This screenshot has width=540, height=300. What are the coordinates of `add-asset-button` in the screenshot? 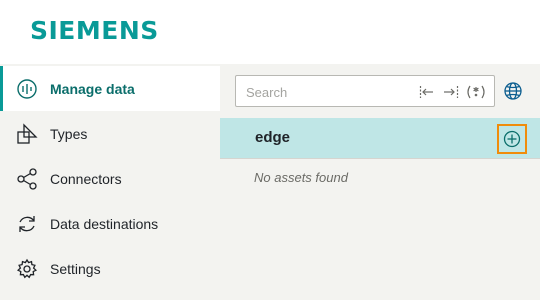 It's located at (512, 139).